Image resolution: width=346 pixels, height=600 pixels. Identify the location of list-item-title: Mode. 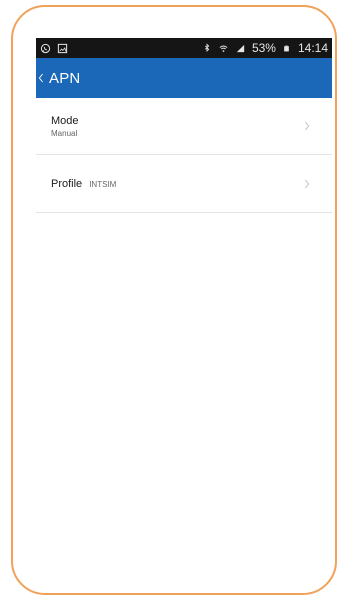
(65, 120).